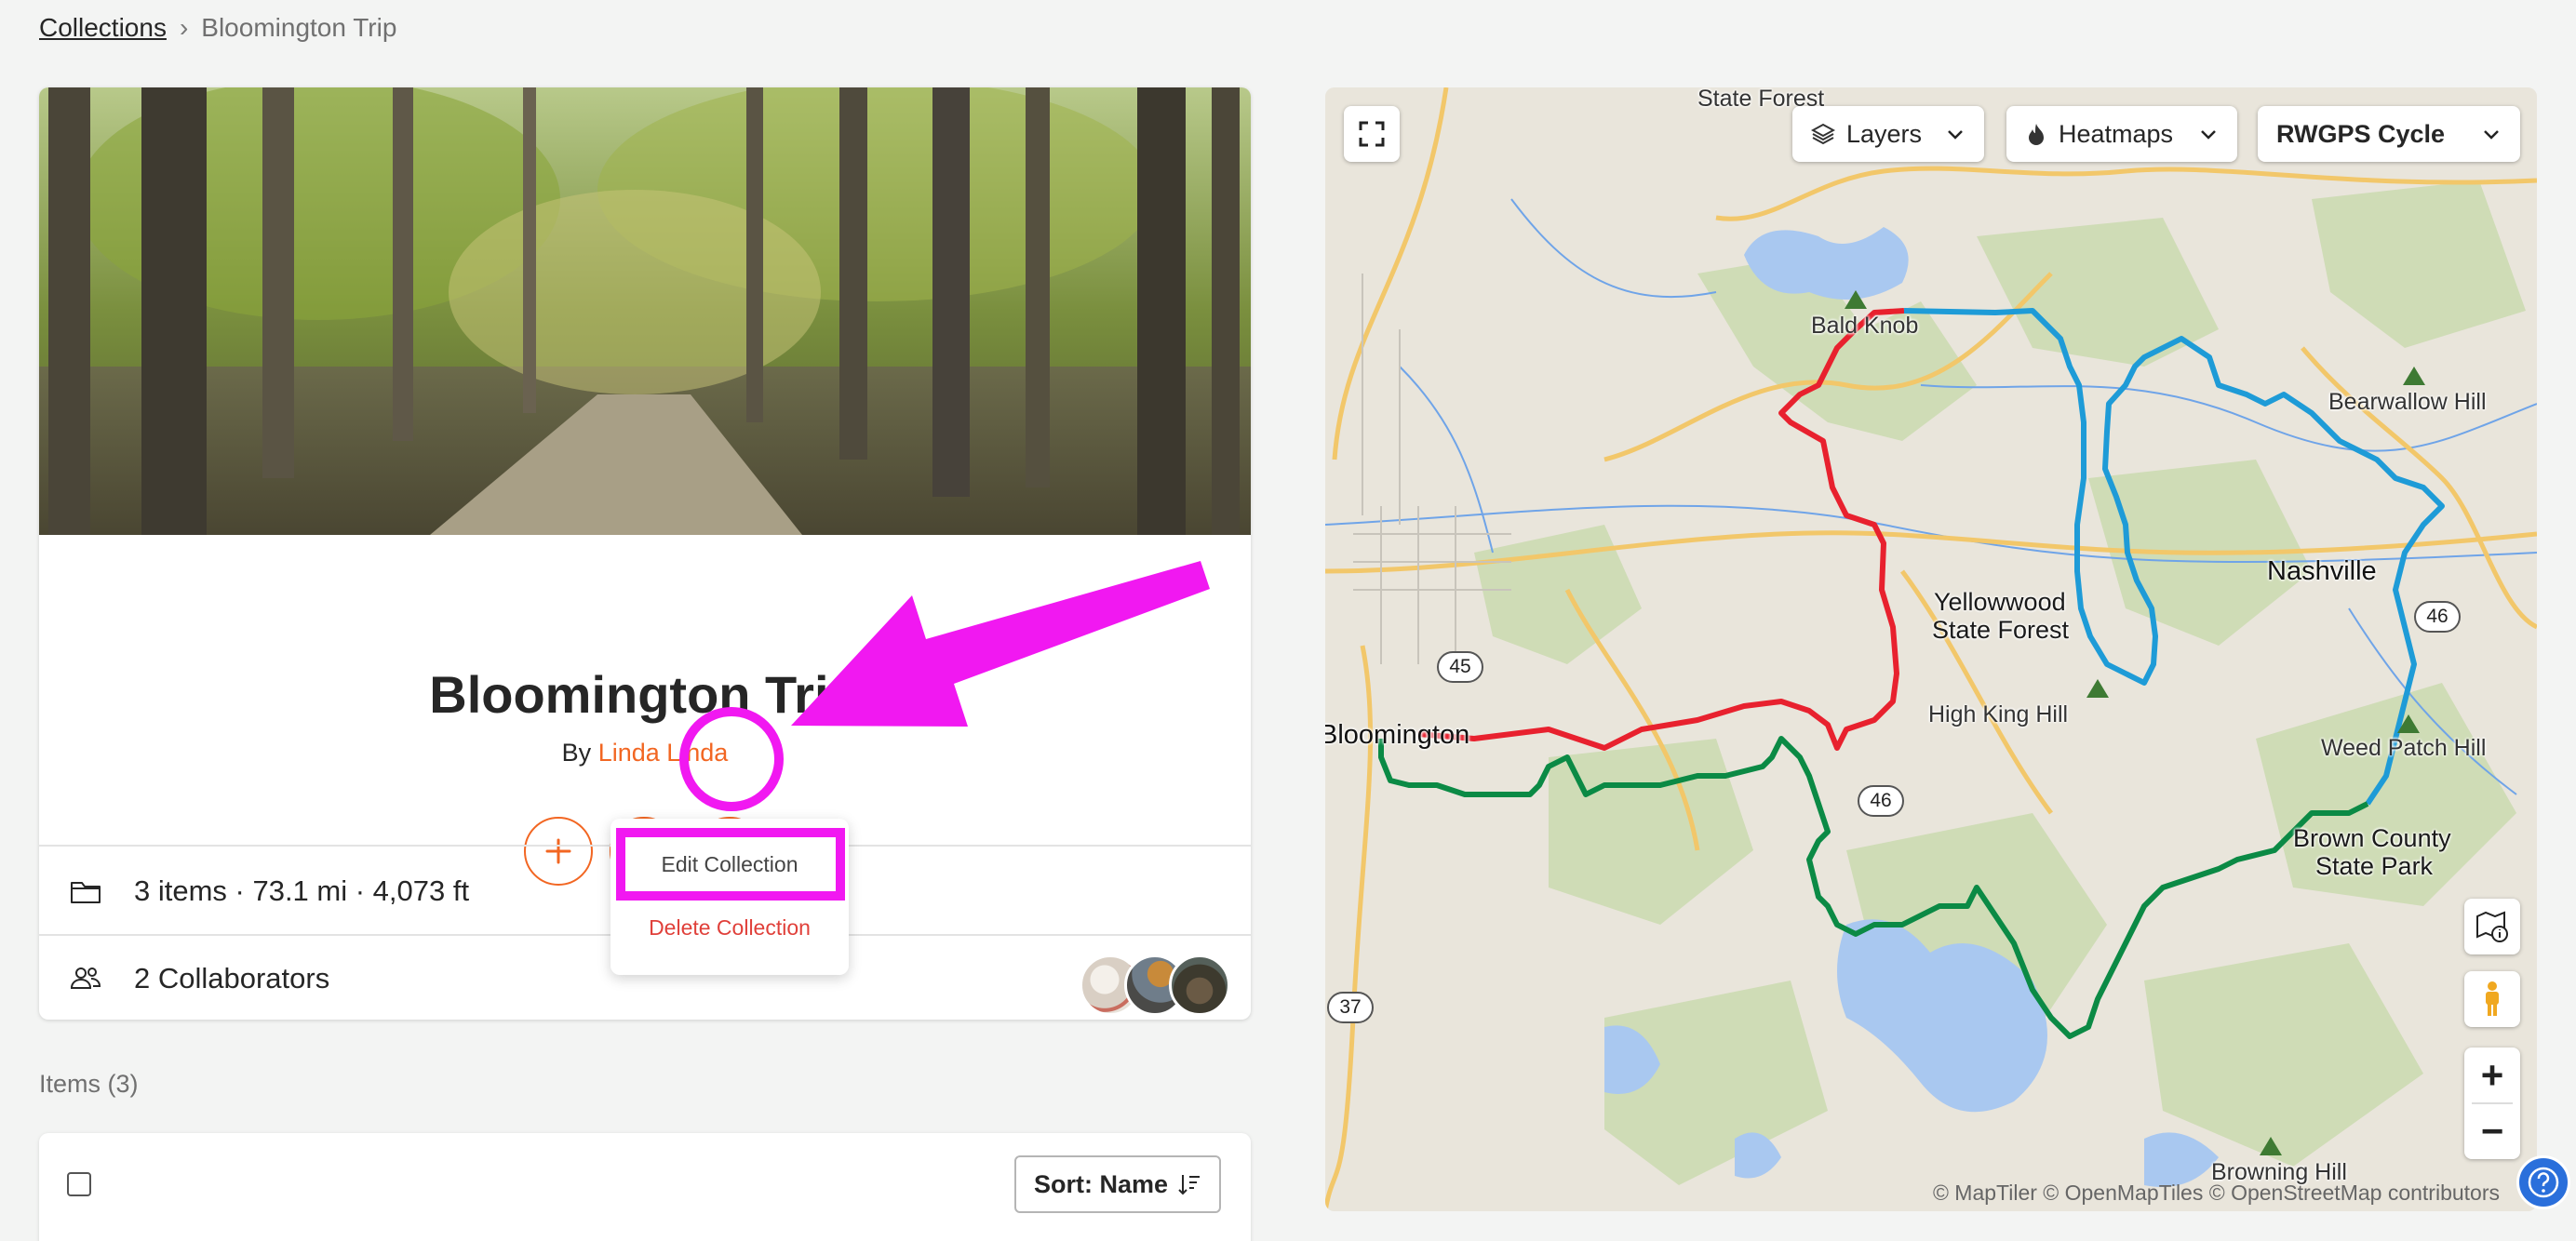 This screenshot has height=1241, width=2576. I want to click on pegman-icon, so click(2492, 999).